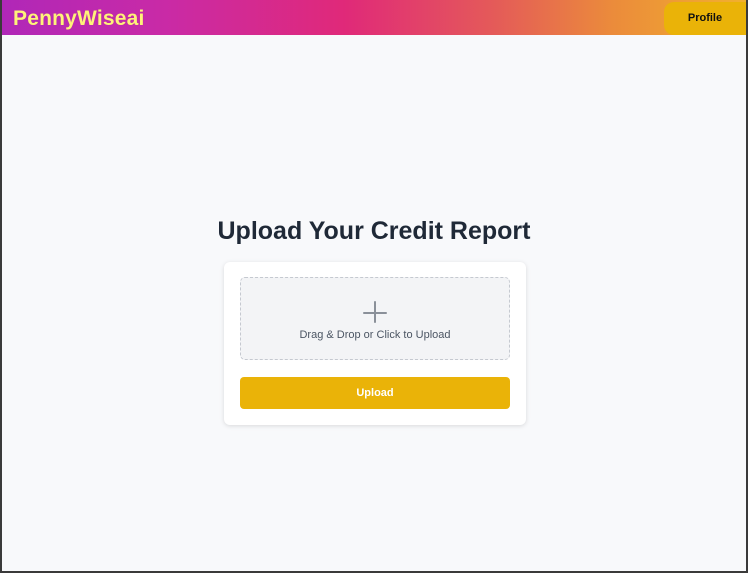 This screenshot has width=748, height=573. I want to click on dropzone-label: Drag & Drop or Click to Upload, so click(375, 335).